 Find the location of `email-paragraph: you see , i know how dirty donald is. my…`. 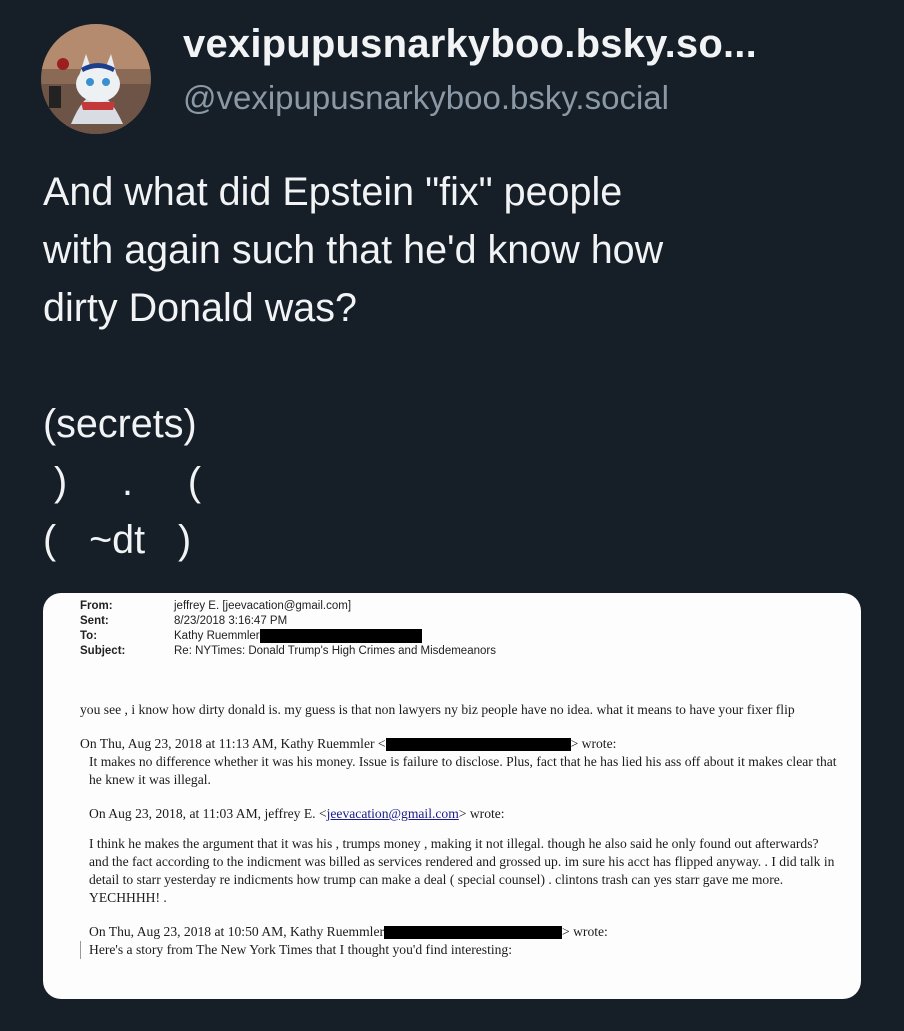

email-paragraph: you see , i know how dirty donald is. my… is located at coordinates (437, 709).